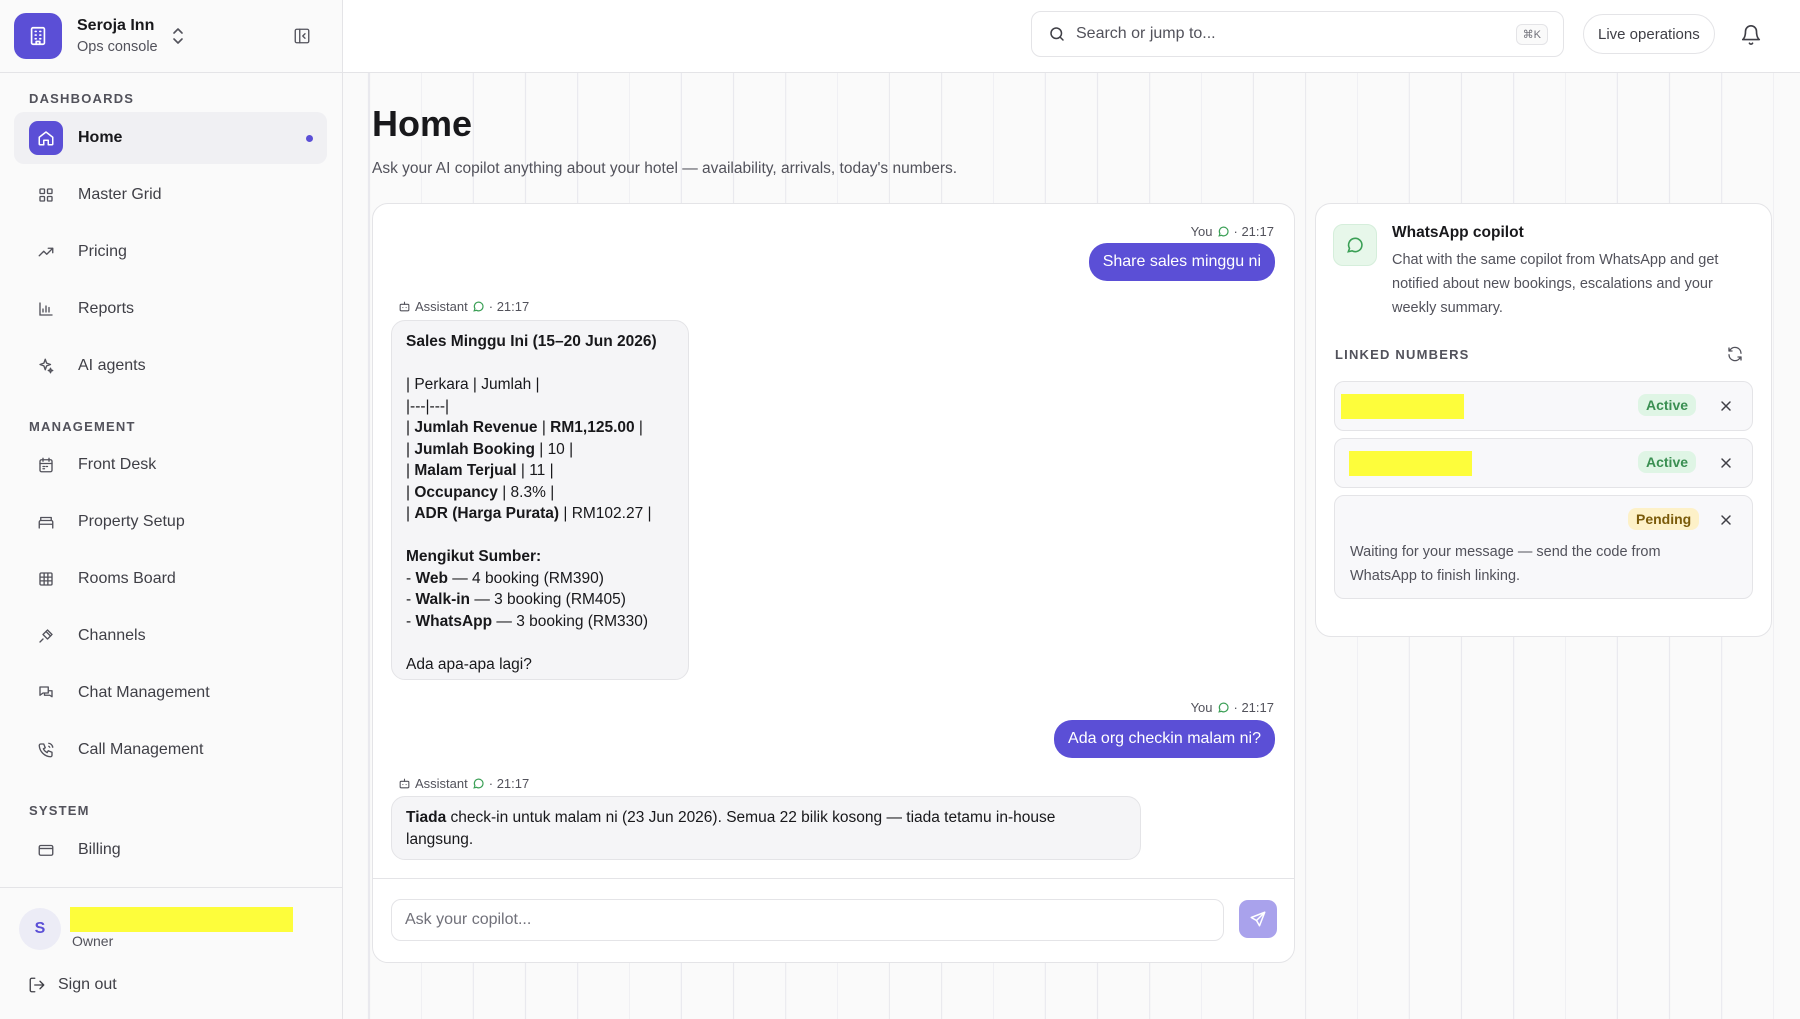 The image size is (1800, 1019). What do you see at coordinates (1402, 354) in the screenshot?
I see `linked-numbers-label: LINKED NUMBERS` at bounding box center [1402, 354].